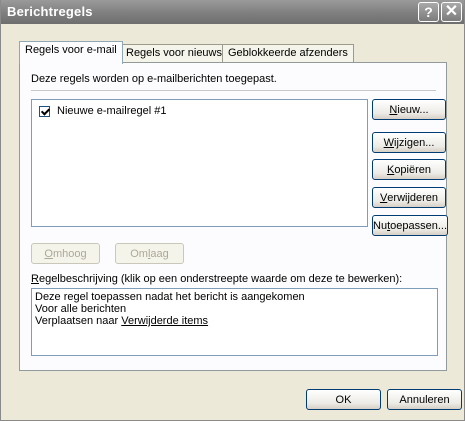 The image size is (465, 421). I want to click on close-icon: ✕, so click(451, 12).